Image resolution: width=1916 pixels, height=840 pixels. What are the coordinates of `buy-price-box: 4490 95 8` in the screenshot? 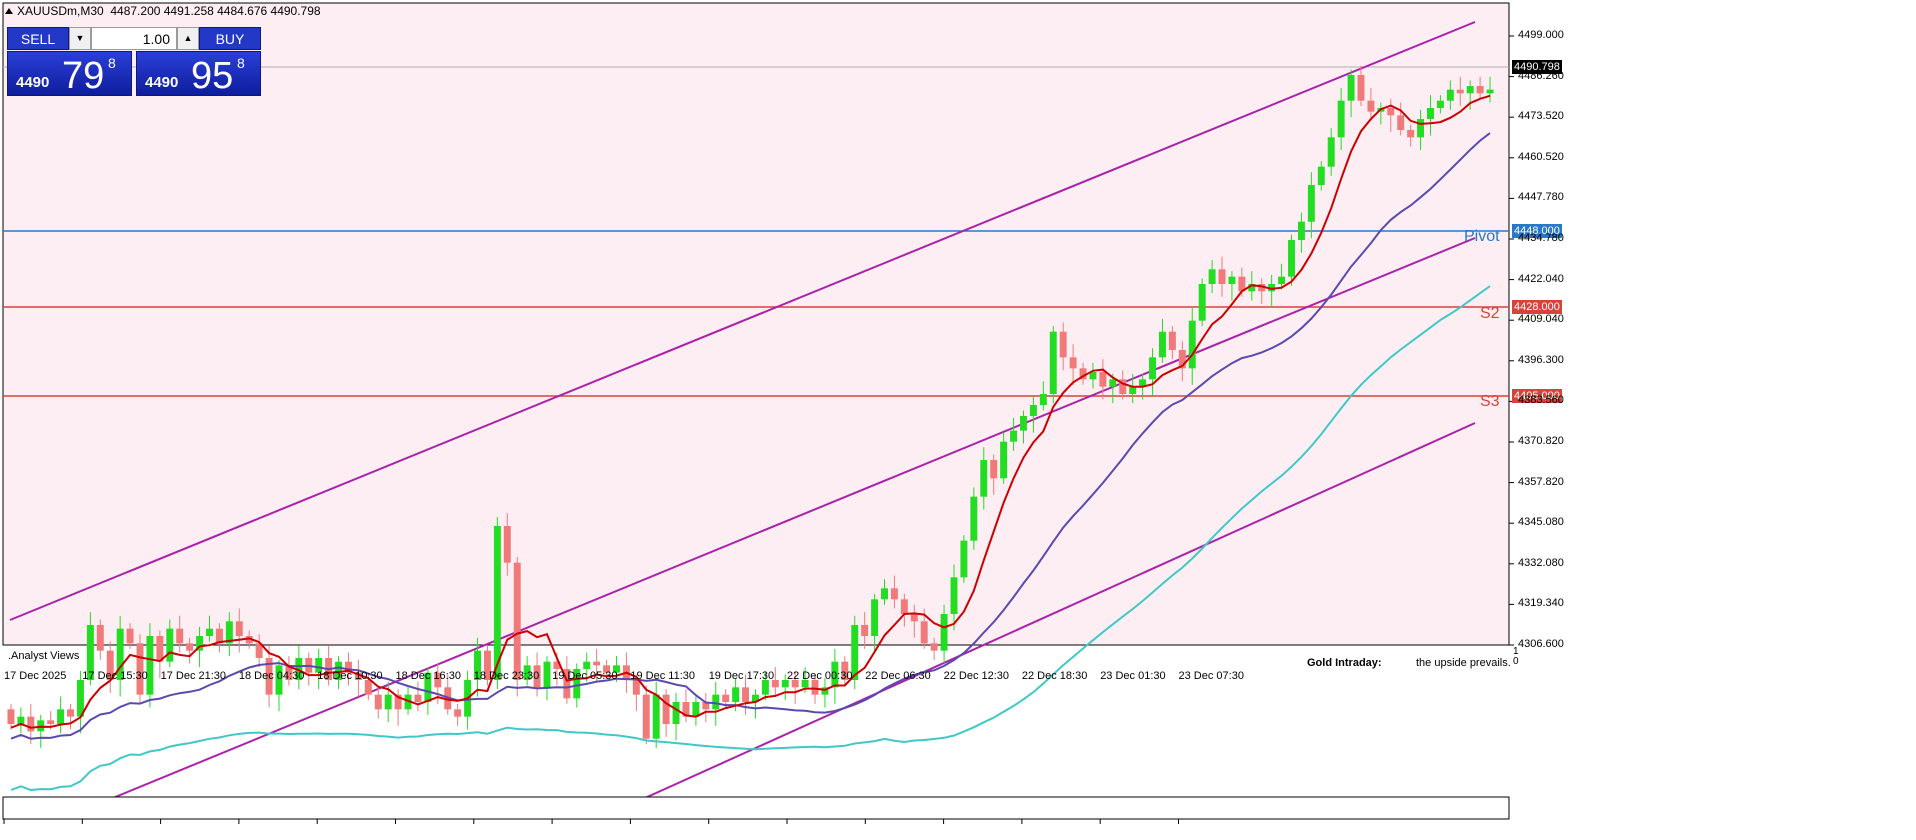 It's located at (198, 73).